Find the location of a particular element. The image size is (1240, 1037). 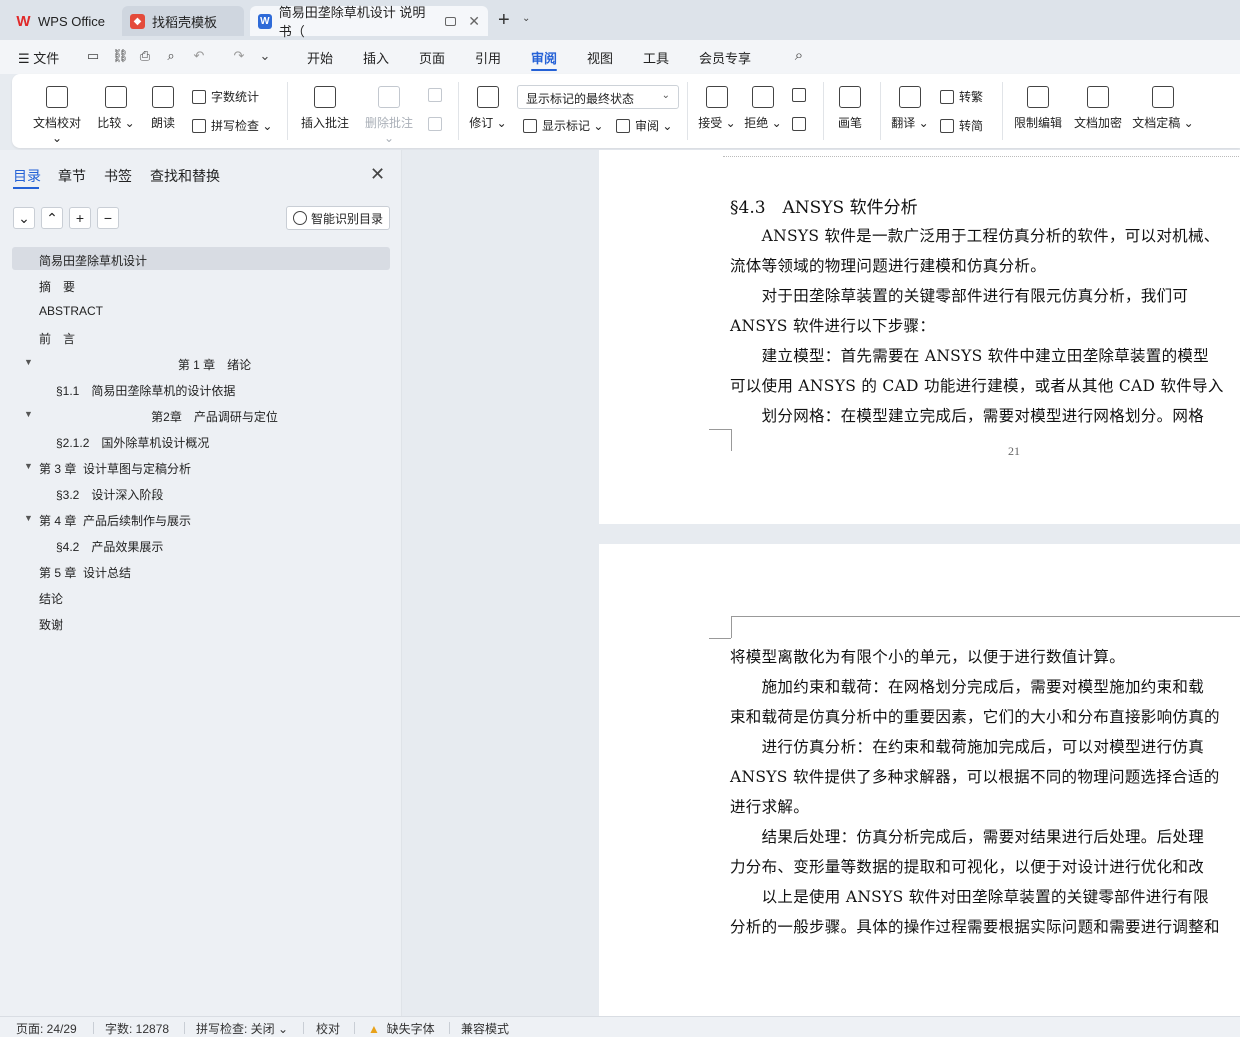

missing-font-status: ▲ 缺失字体 is located at coordinates (401, 1028).